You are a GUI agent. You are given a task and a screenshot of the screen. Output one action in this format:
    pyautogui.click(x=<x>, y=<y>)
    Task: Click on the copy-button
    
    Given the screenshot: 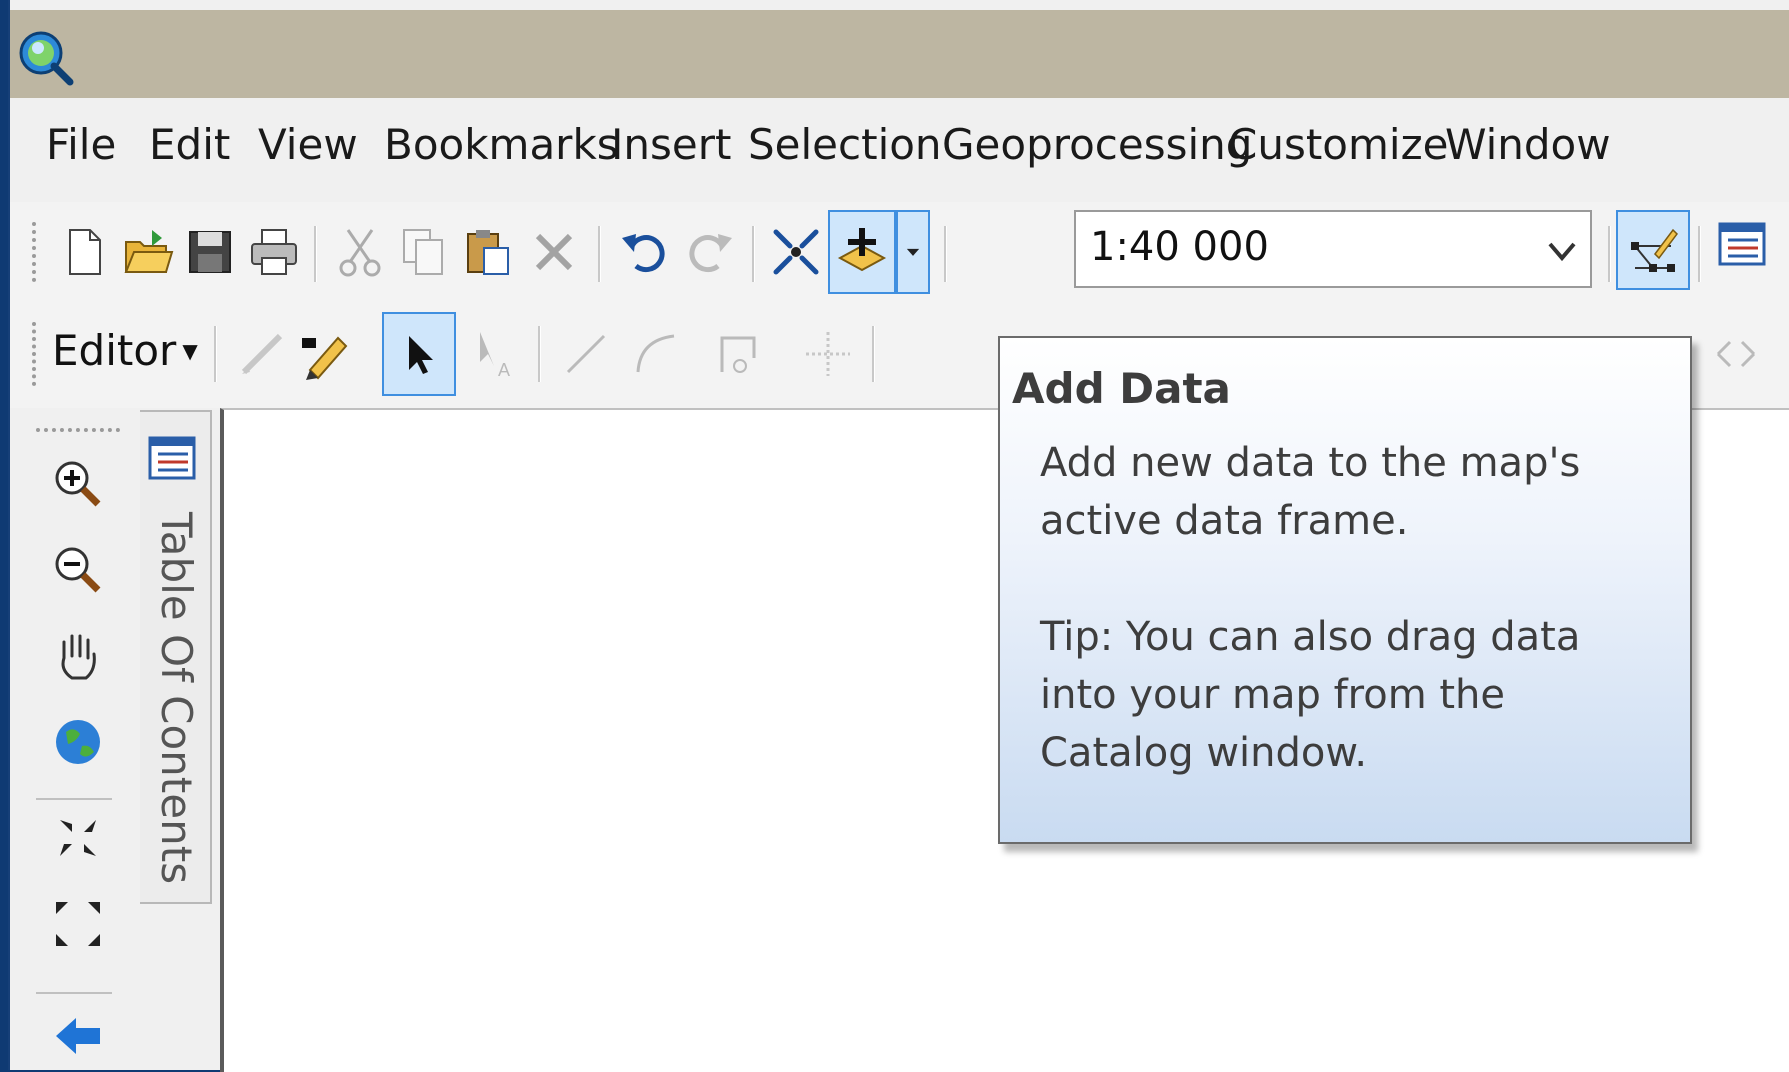 What is the action you would take?
    pyautogui.click(x=424, y=252)
    